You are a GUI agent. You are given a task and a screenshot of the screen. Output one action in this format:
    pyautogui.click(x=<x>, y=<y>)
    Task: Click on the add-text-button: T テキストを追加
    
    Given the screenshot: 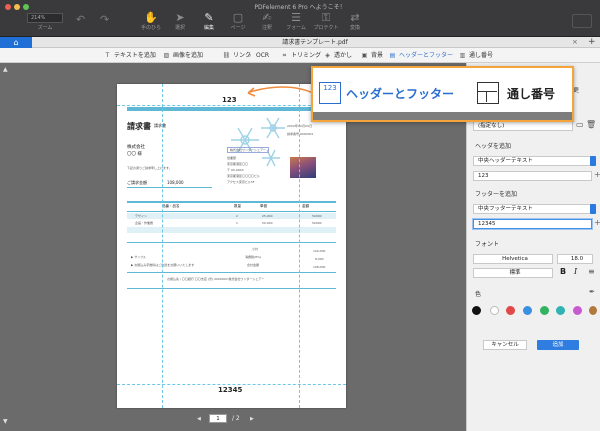 What is the action you would take?
    pyautogui.click(x=129, y=55)
    